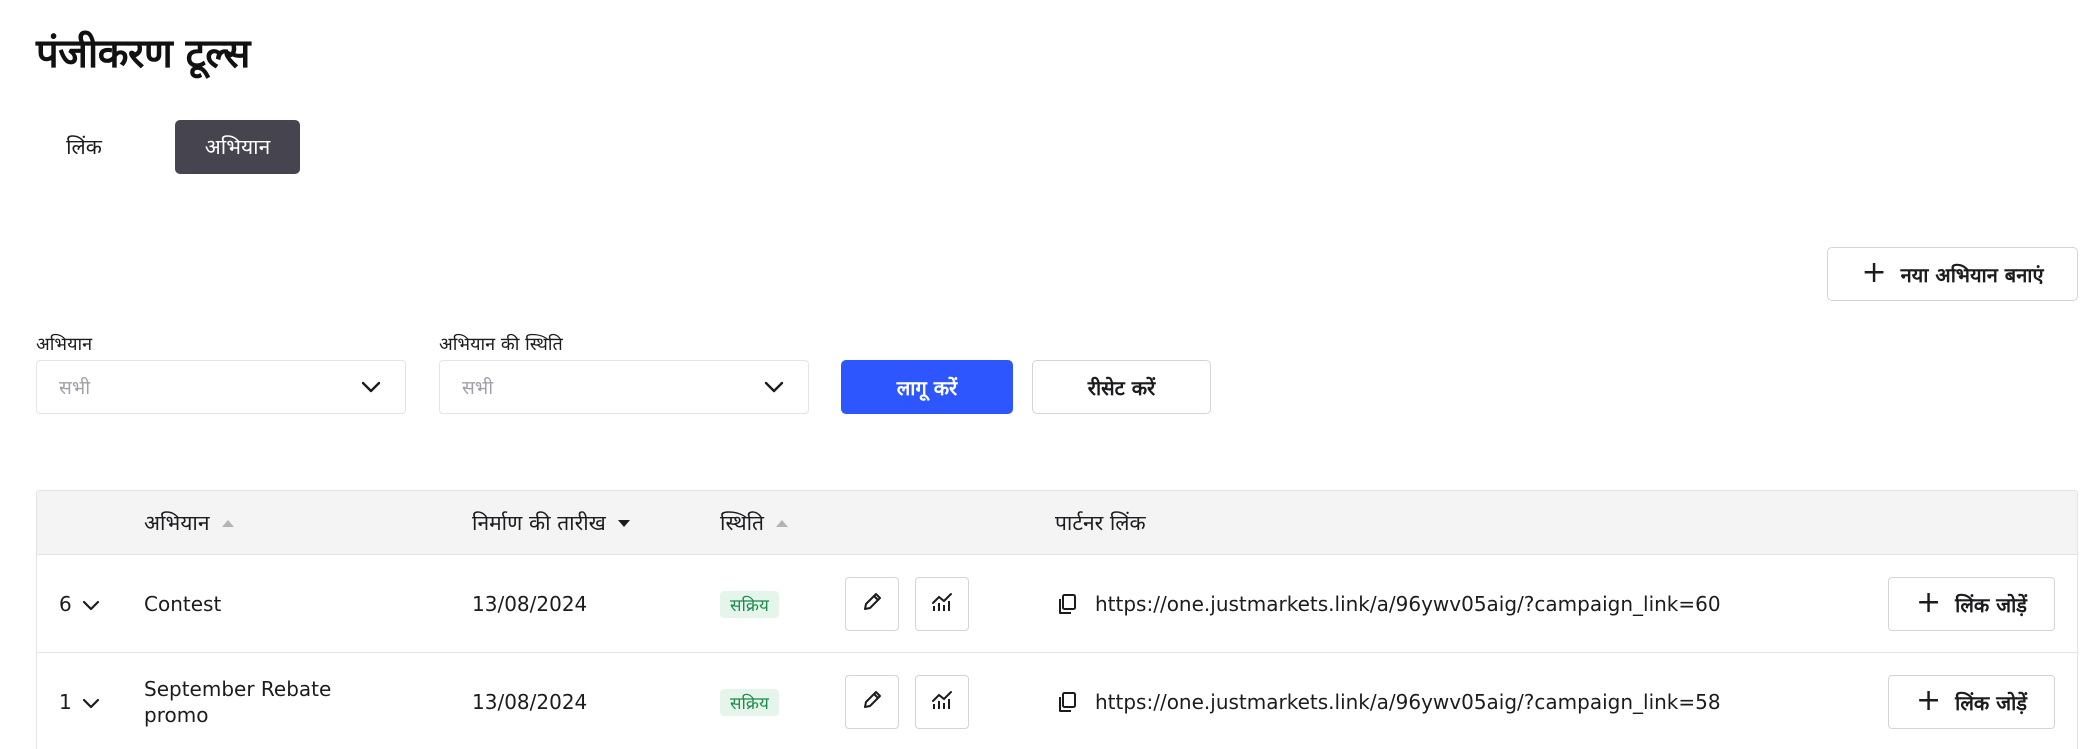 Image resolution: width=2099 pixels, height=749 pixels. What do you see at coordinates (623, 523) in the screenshot?
I see `sort-desc-icon` at bounding box center [623, 523].